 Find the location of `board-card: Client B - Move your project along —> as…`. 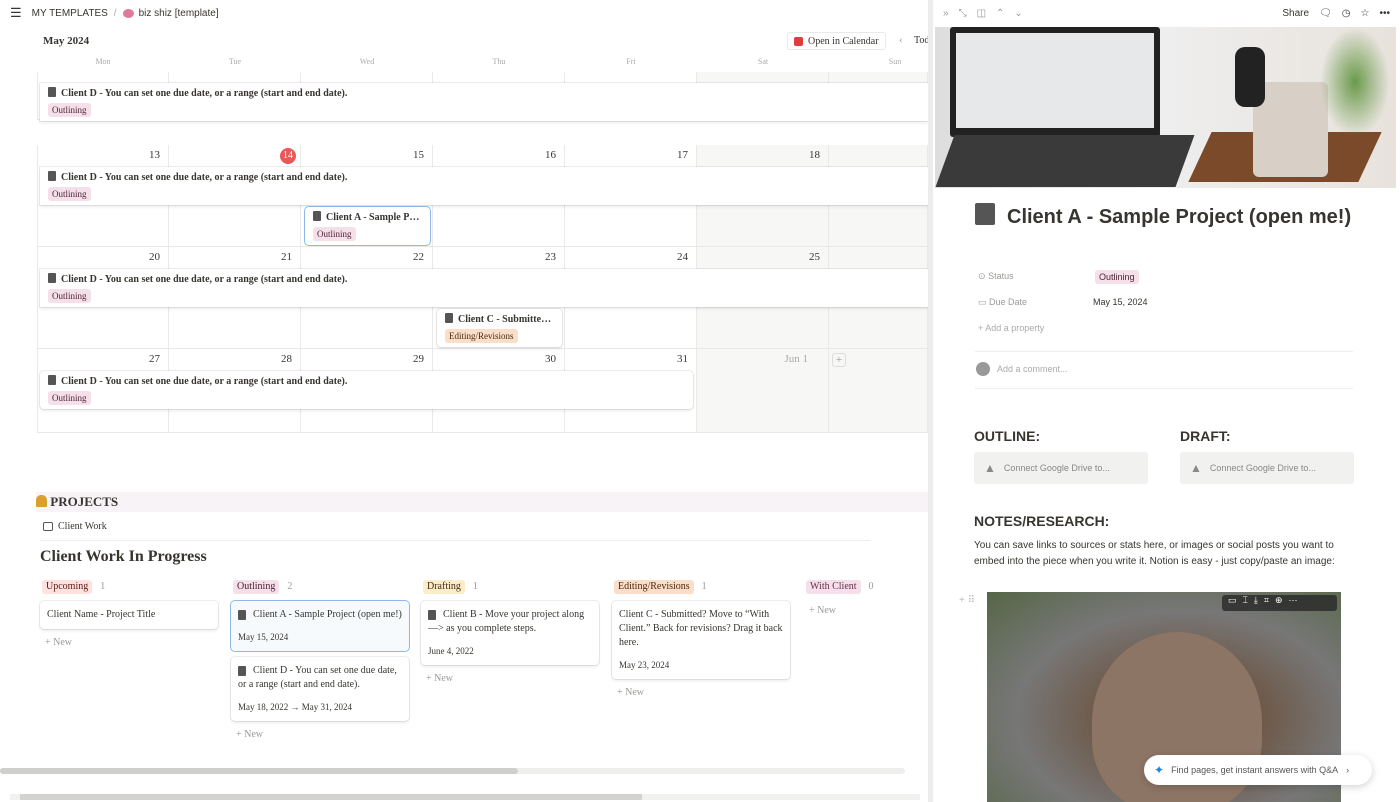

board-card: Client B - Move your project along —> as… is located at coordinates (510, 633).